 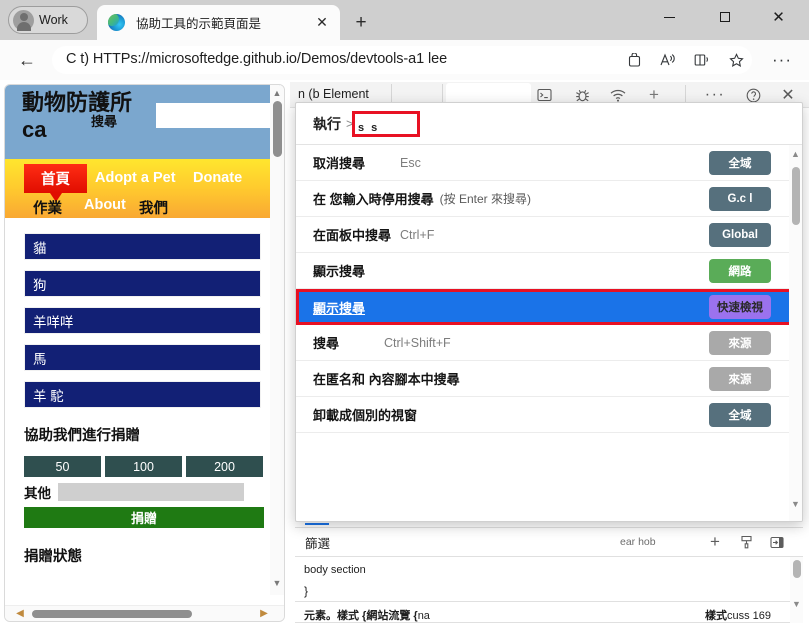 I want to click on filter-input: 篩選, so click(x=317, y=542).